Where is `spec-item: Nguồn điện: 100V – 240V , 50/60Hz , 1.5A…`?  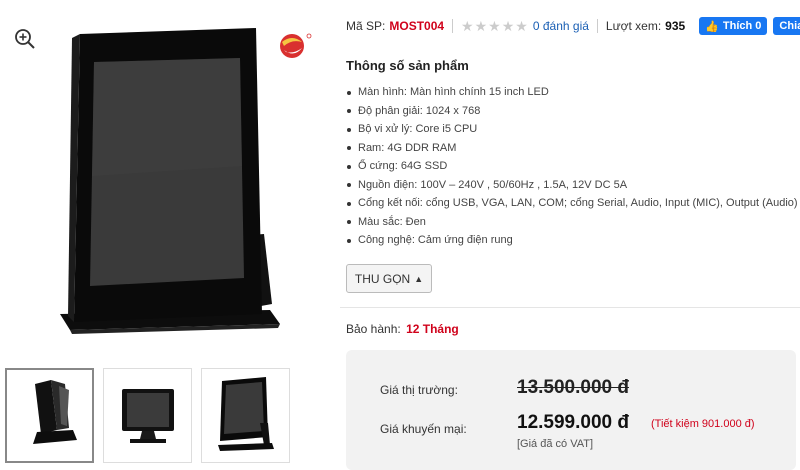
spec-item: Nguồn điện: 100V – 240V , 50/60Hz , 1.5A… is located at coordinates (572, 185).